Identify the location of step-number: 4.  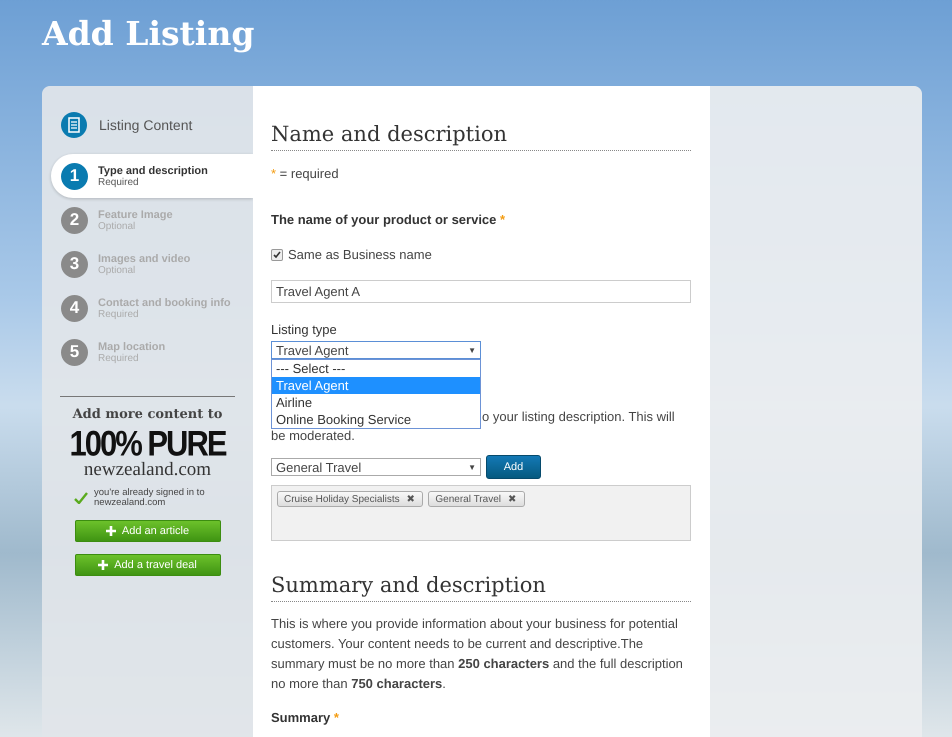
(74, 308).